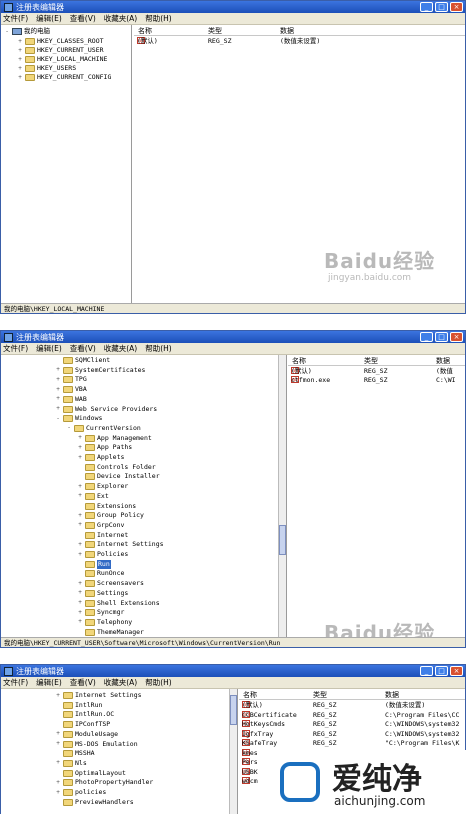  Describe the element at coordinates (82, 360) in the screenshot. I see `tree-item: SQMClient` at that location.